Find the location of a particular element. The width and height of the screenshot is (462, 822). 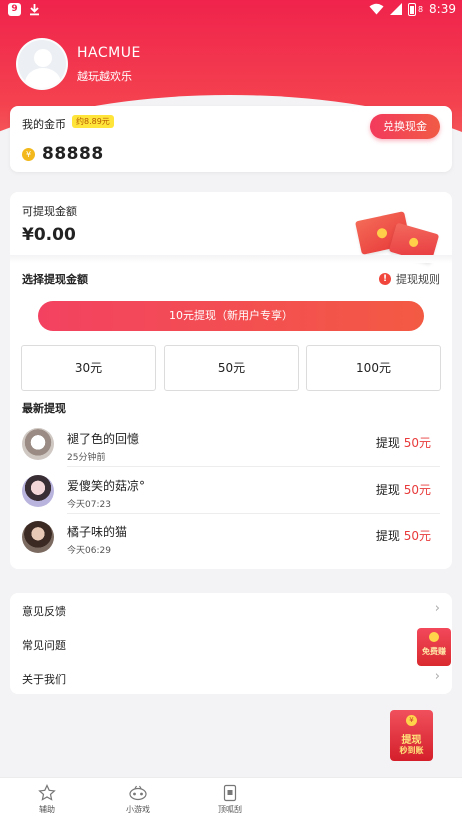

menu-item-label: 意见反馈 is located at coordinates (44, 611).